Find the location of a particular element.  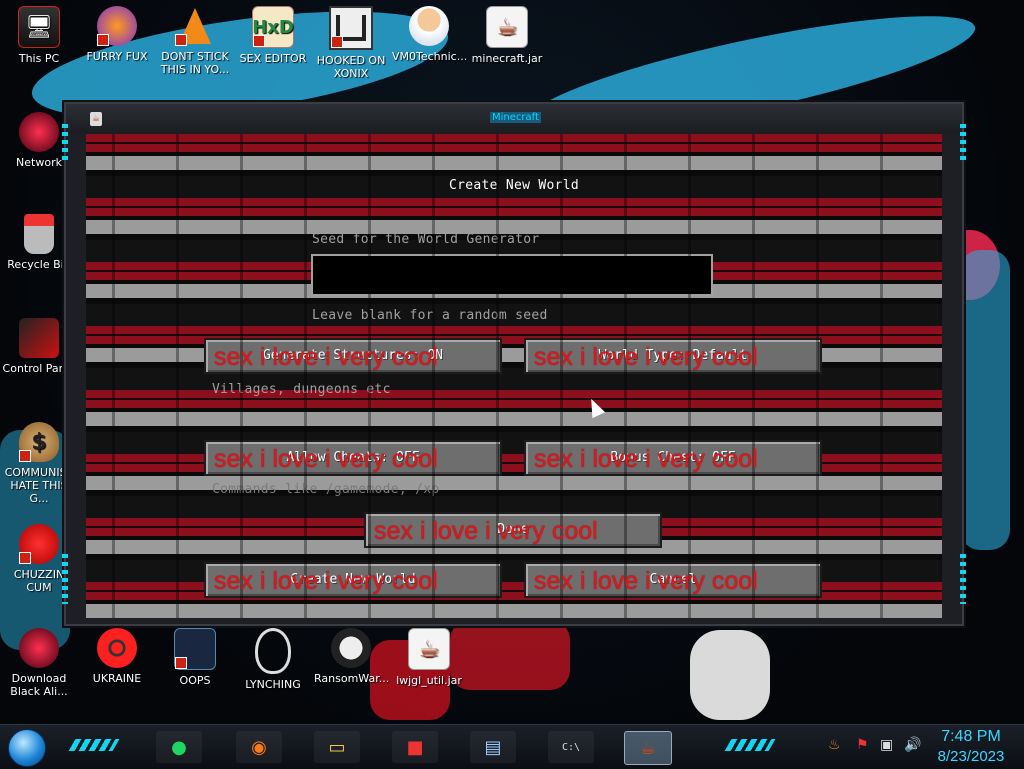

bonus-chest-button: Bonus Chest: OFF sex i love i very cool is located at coordinates (673, 458).